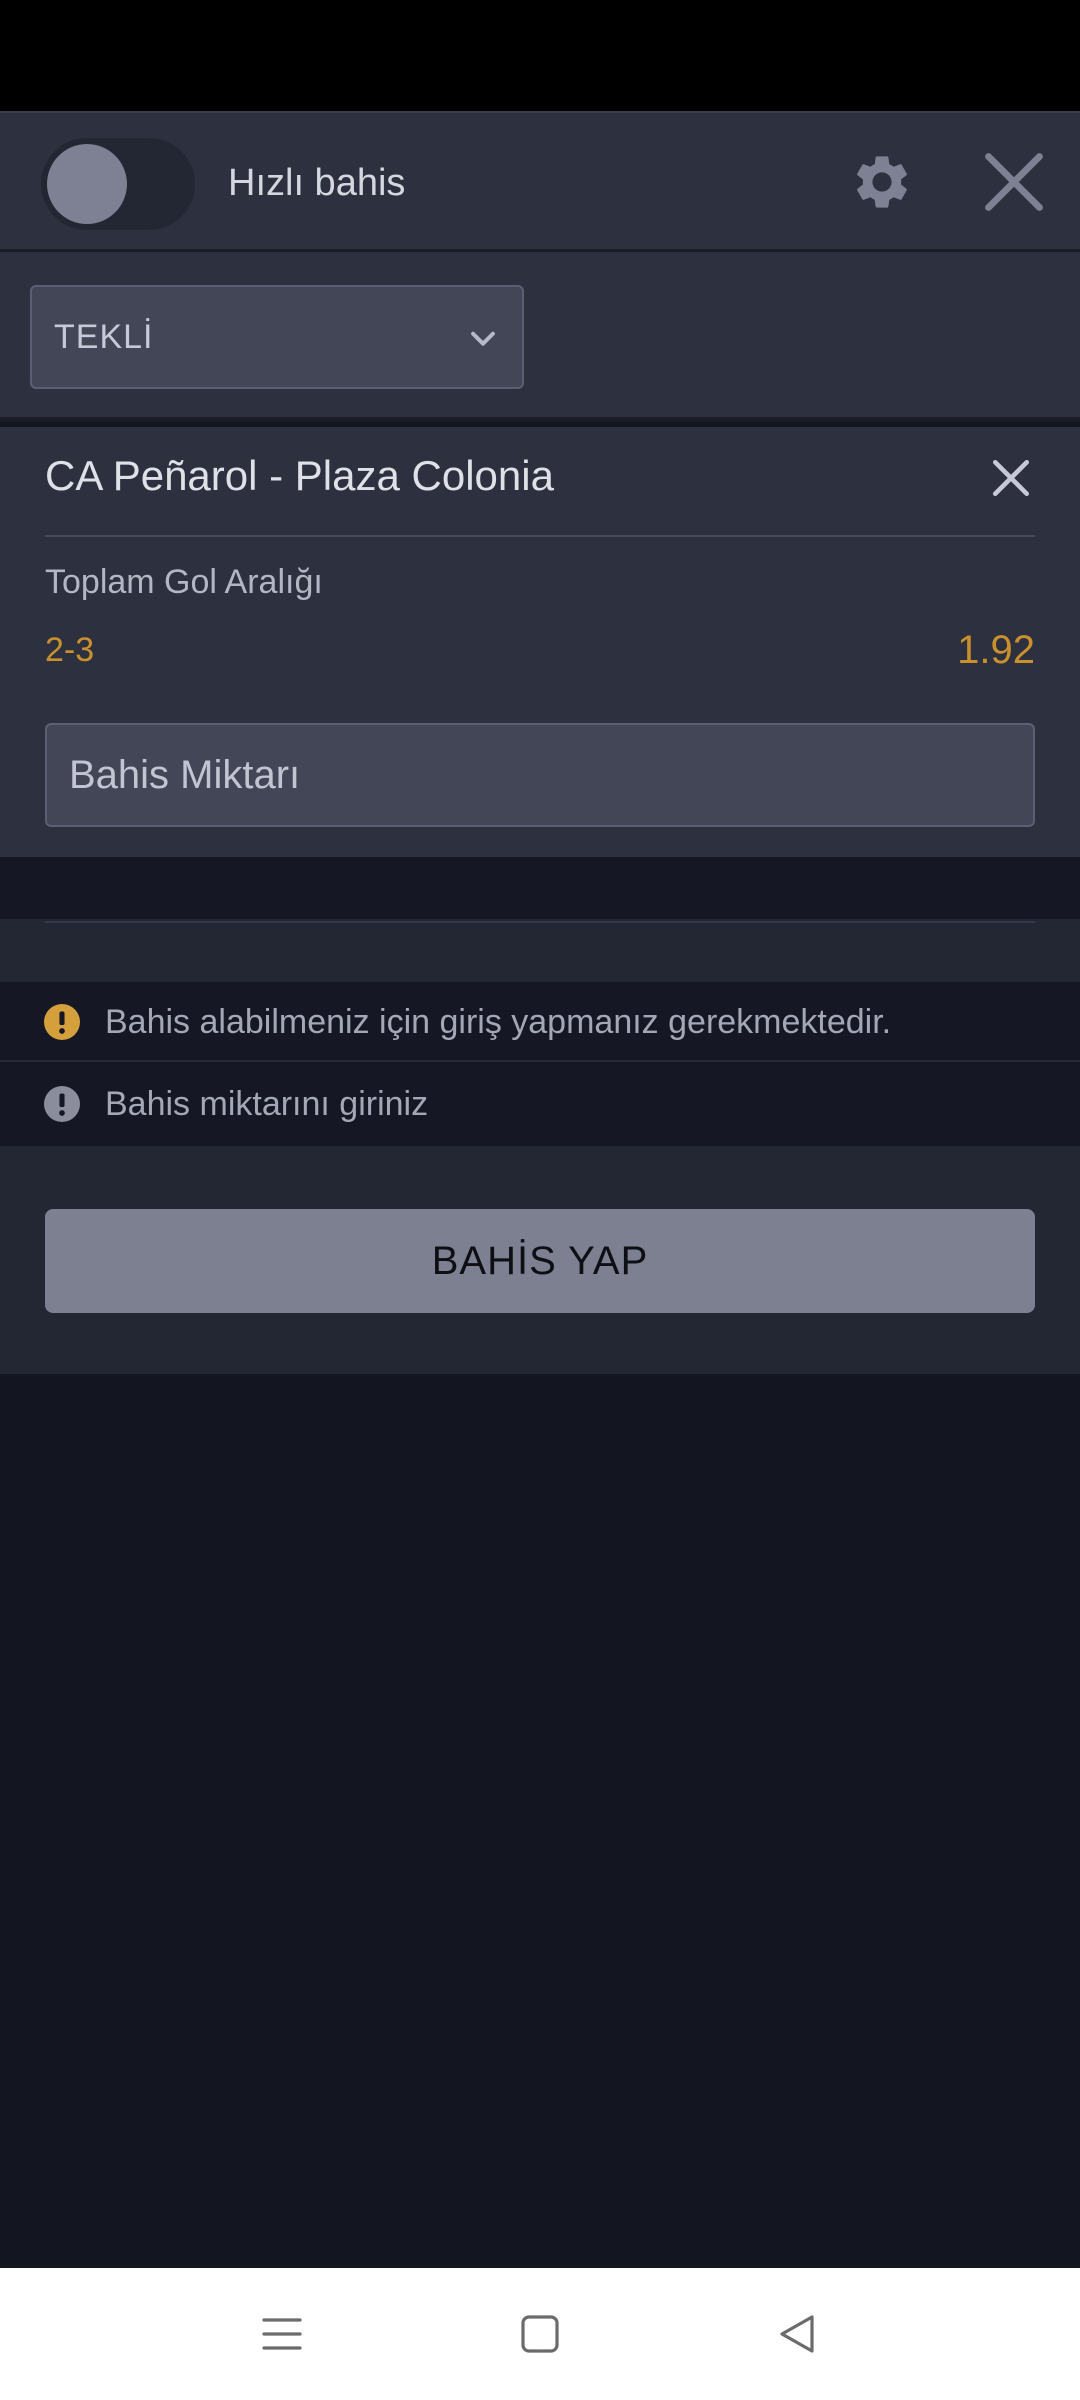 The width and height of the screenshot is (1080, 2400). I want to click on summary-area, so click(540, 950).